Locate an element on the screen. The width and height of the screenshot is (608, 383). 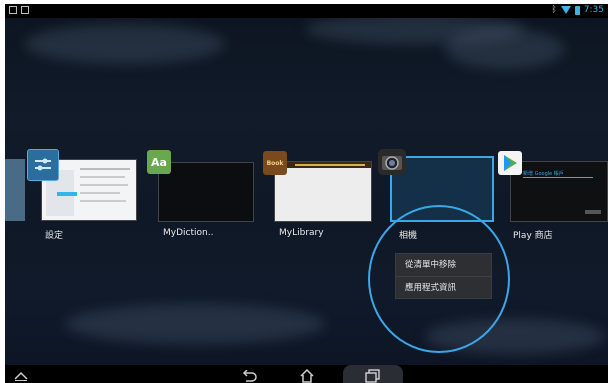
status-bar: ᛒ 7:35 is located at coordinates (306, 11).